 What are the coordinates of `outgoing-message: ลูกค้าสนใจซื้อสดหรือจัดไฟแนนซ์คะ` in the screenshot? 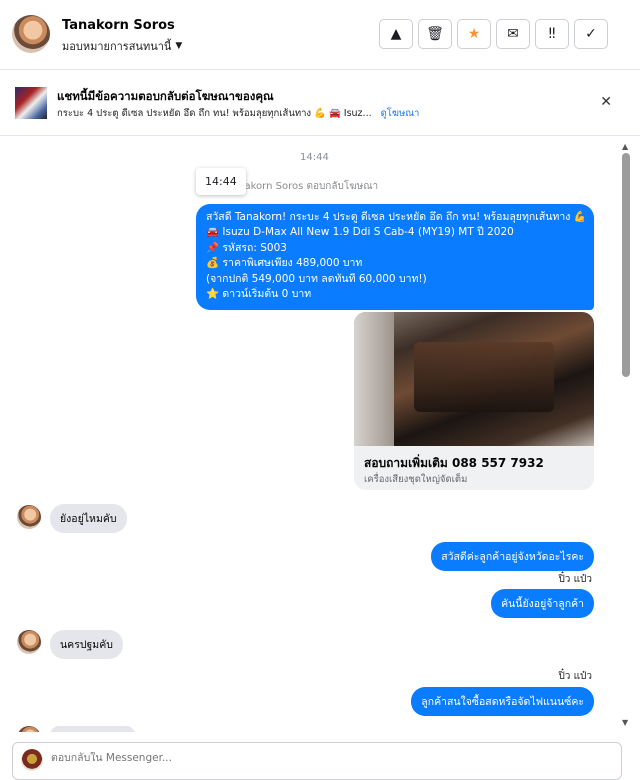 It's located at (502, 701).